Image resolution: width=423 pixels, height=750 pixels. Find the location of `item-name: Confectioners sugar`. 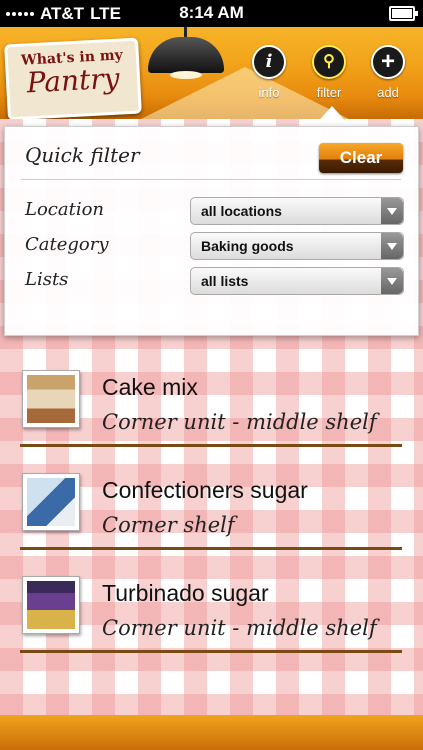

item-name: Confectioners sugar is located at coordinates (205, 490).